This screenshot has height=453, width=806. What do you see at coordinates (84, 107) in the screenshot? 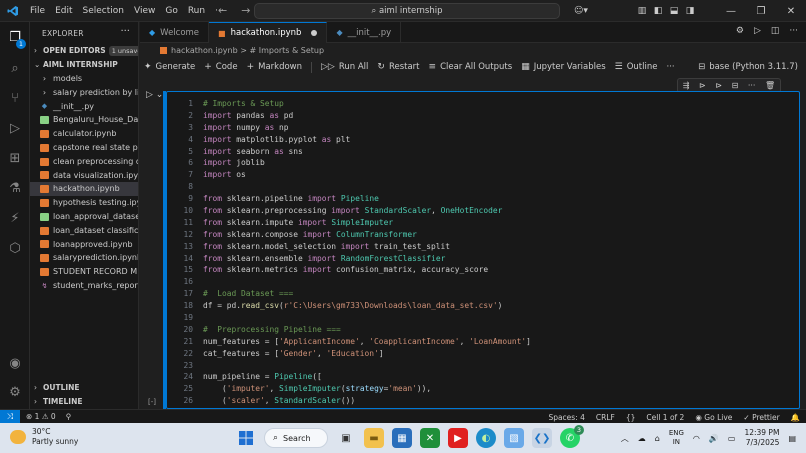
I see `tree-item: ◆ __init__.py` at bounding box center [84, 107].